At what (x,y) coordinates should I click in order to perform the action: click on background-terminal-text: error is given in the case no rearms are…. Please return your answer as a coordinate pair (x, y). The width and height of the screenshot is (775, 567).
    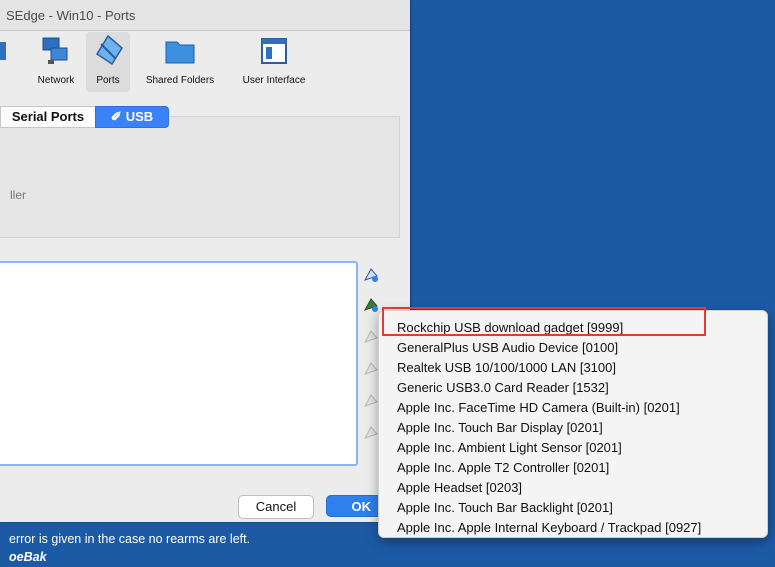
    Looking at the image, I should click on (205, 544).